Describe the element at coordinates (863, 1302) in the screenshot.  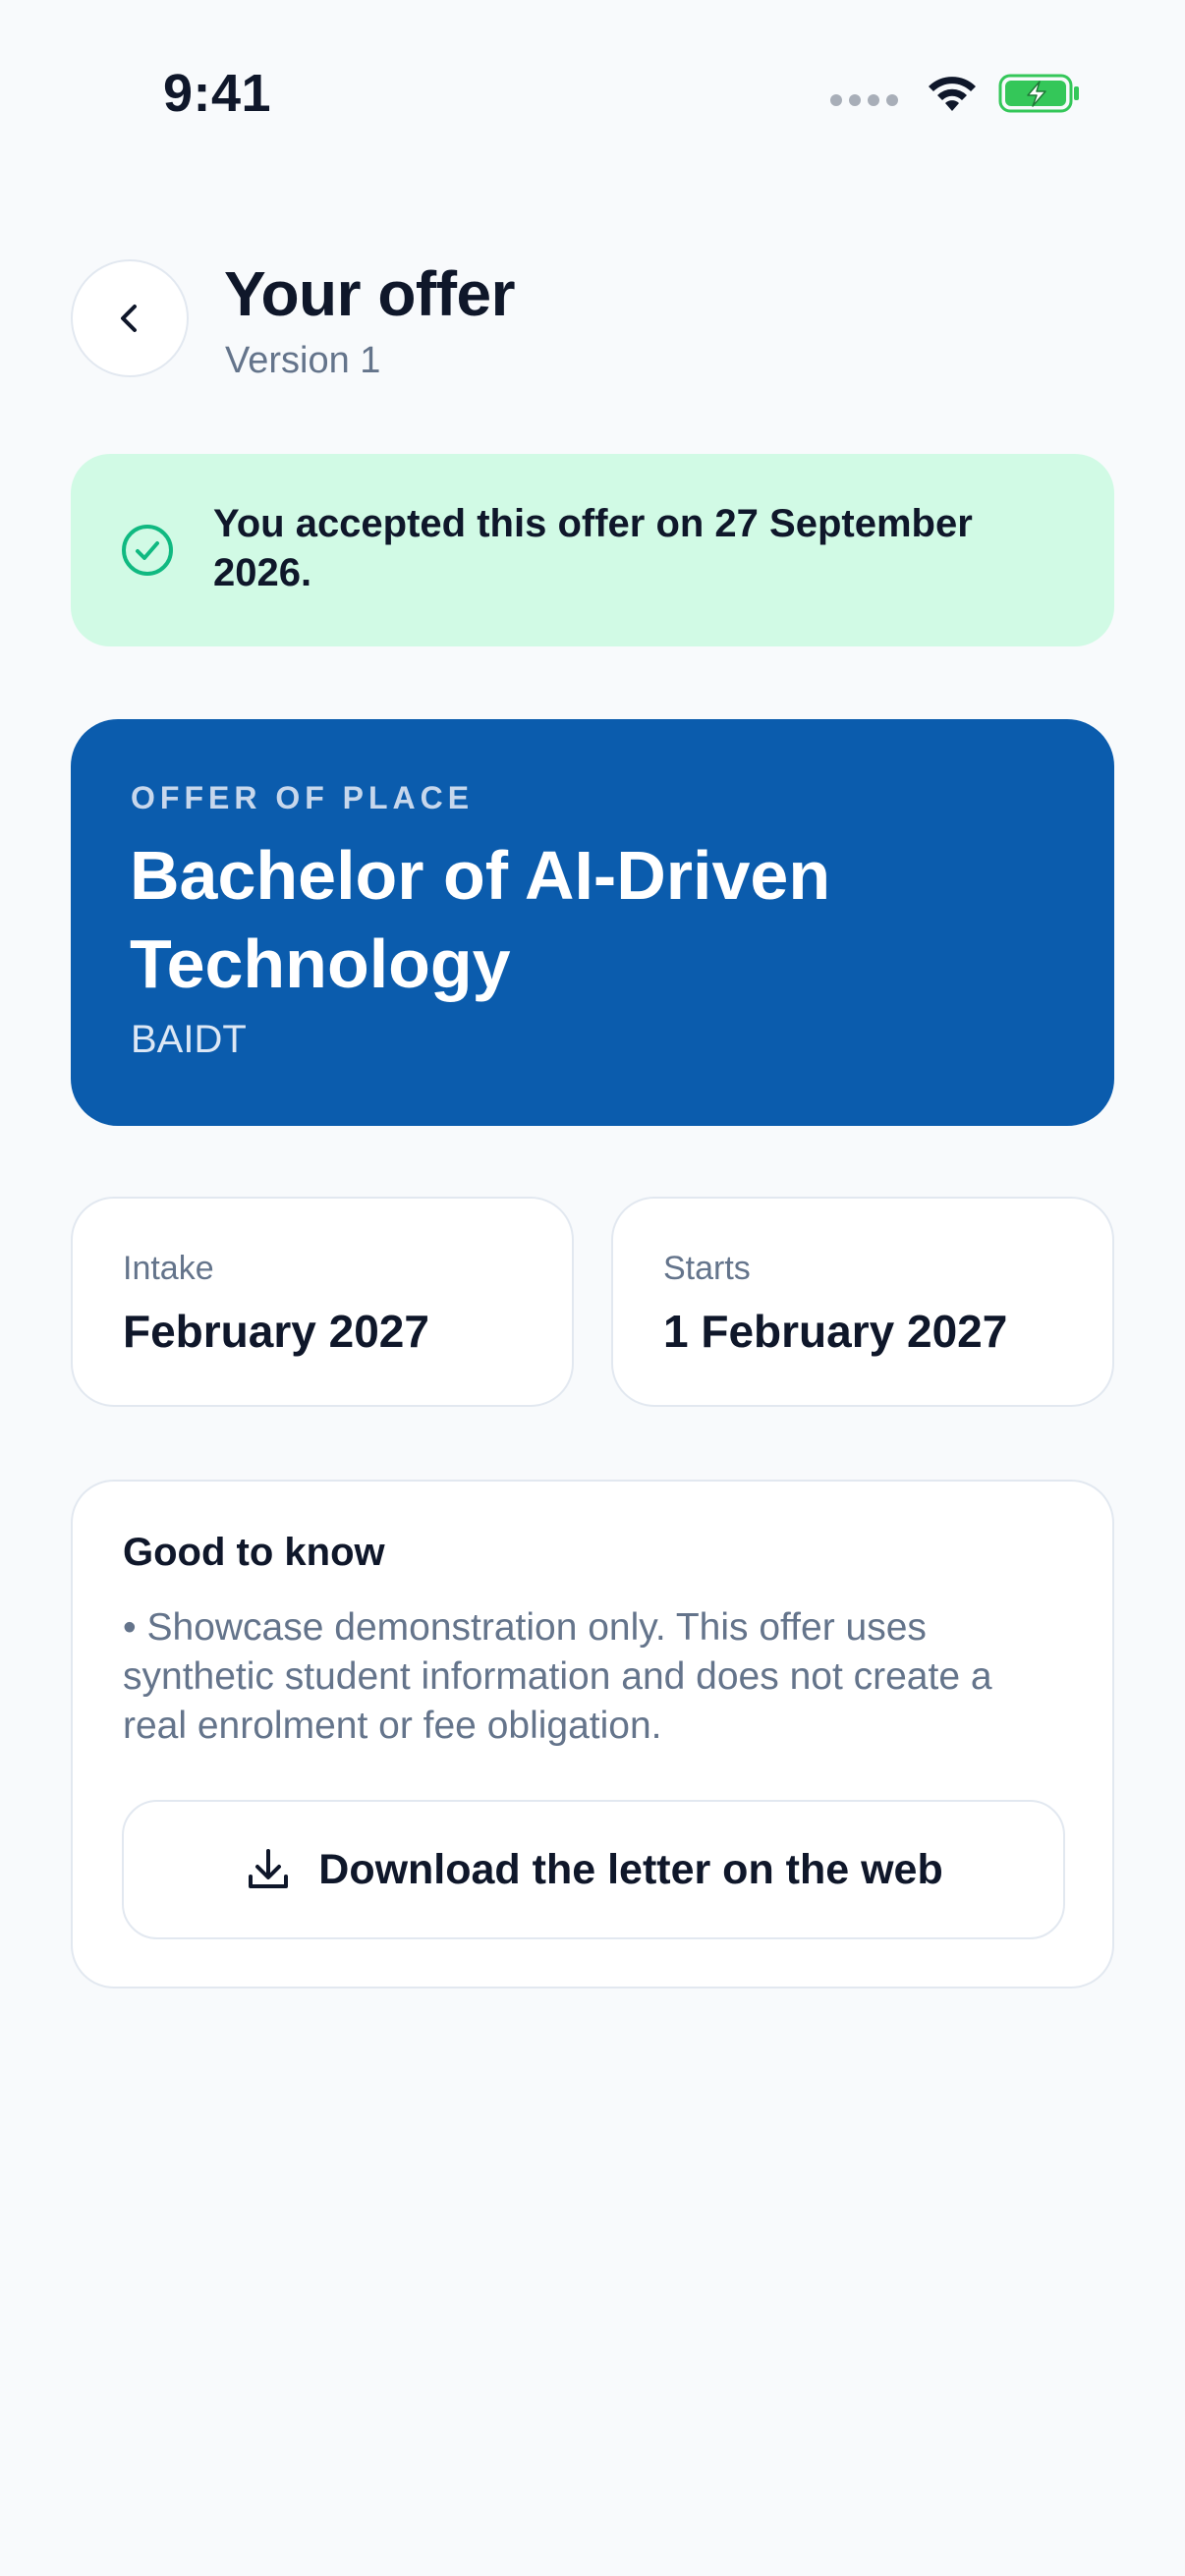
I see `starts-card: Starts 1 February 2027` at that location.